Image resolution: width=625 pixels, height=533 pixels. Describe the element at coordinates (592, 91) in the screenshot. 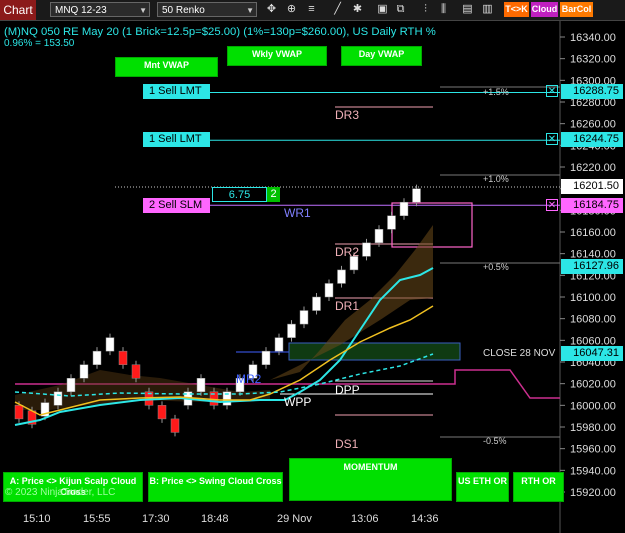

I see `price-tag-order-1: 16288.75` at that location.